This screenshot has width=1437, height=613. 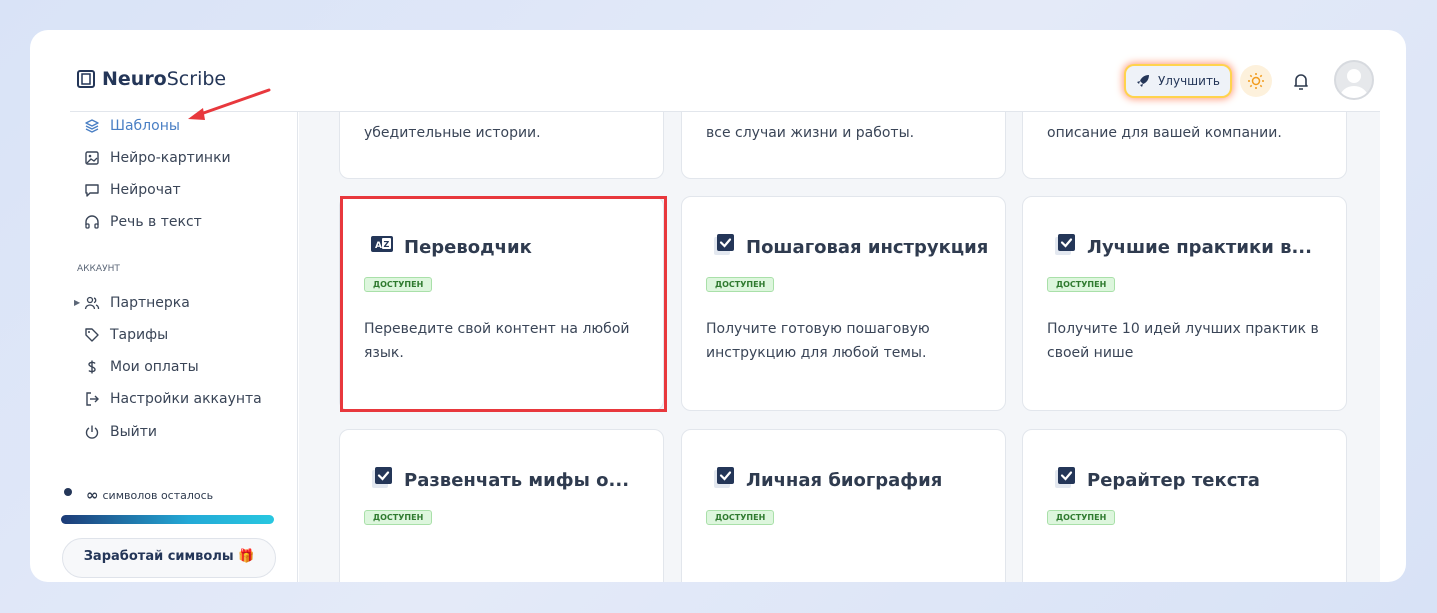 I want to click on sidebar-item-label: Тарифы, so click(x=139, y=335).